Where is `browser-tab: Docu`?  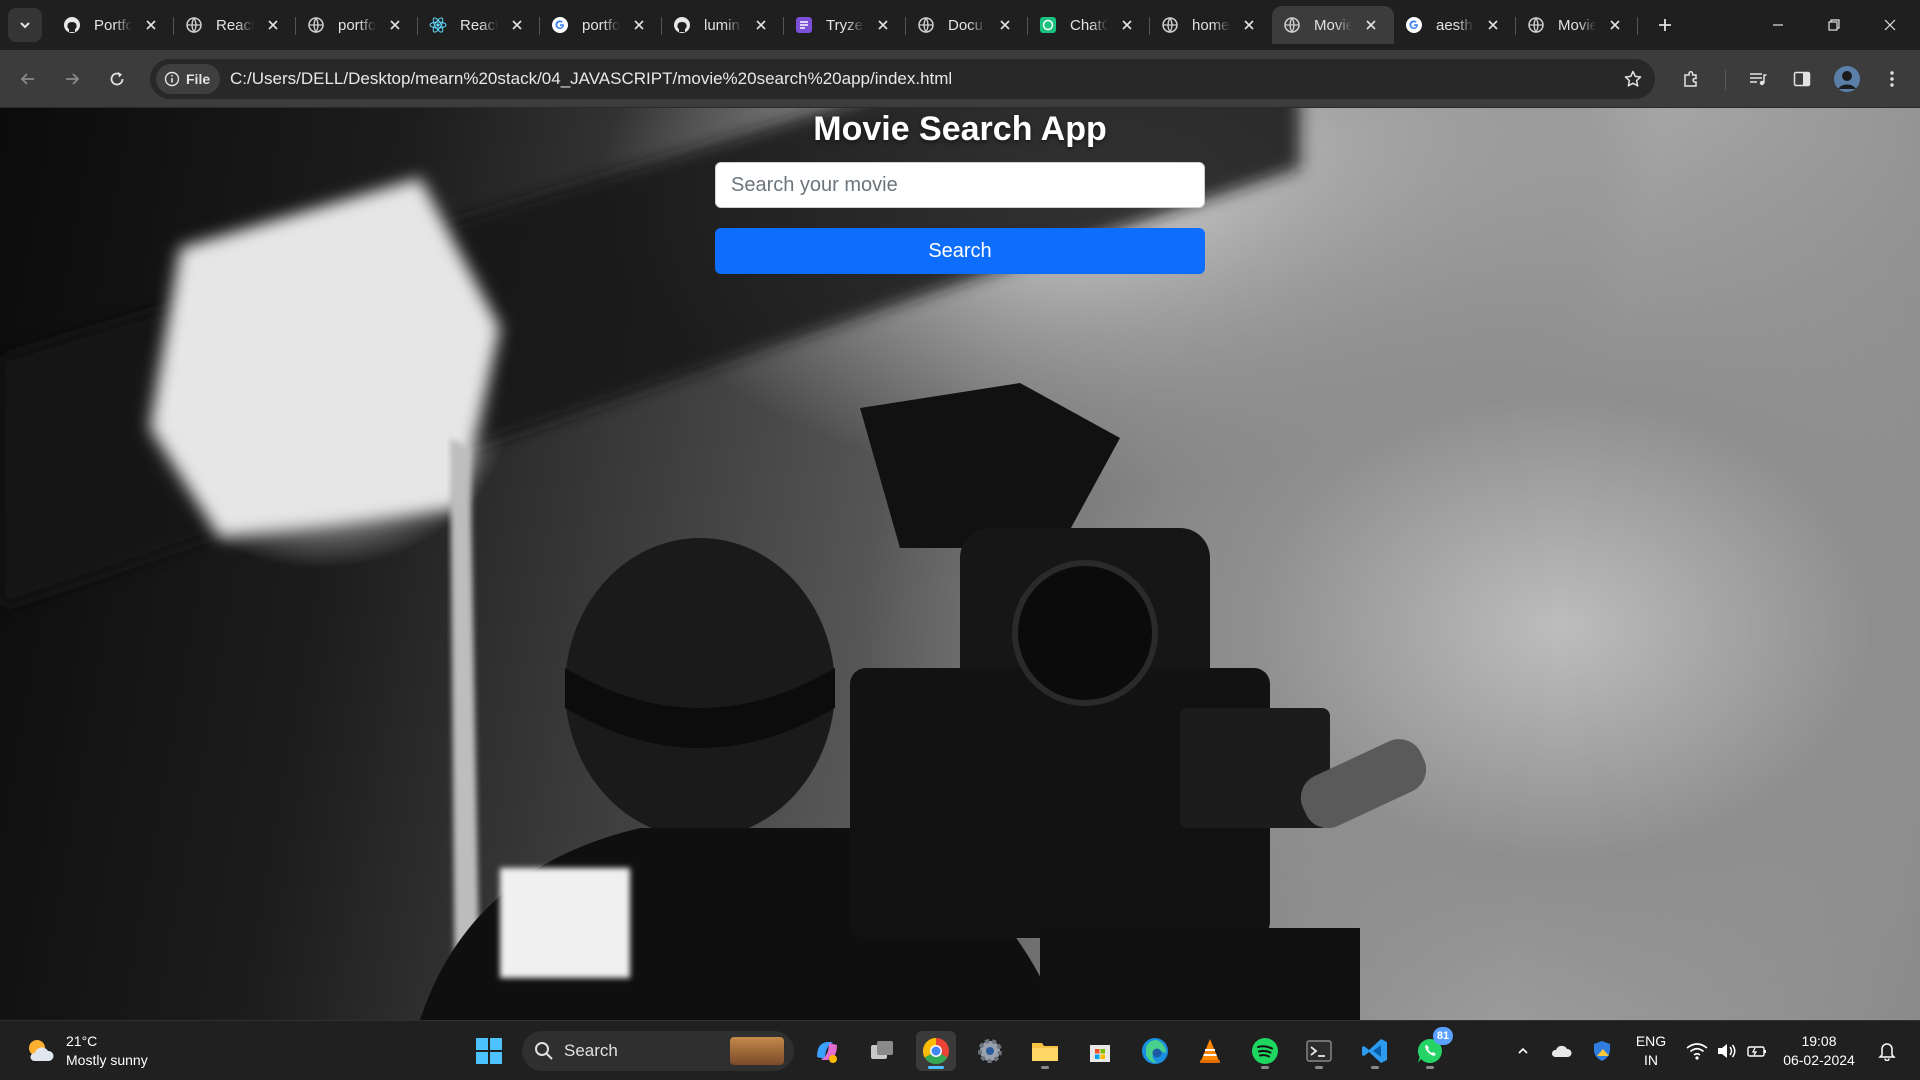
browser-tab: Docu is located at coordinates (967, 25).